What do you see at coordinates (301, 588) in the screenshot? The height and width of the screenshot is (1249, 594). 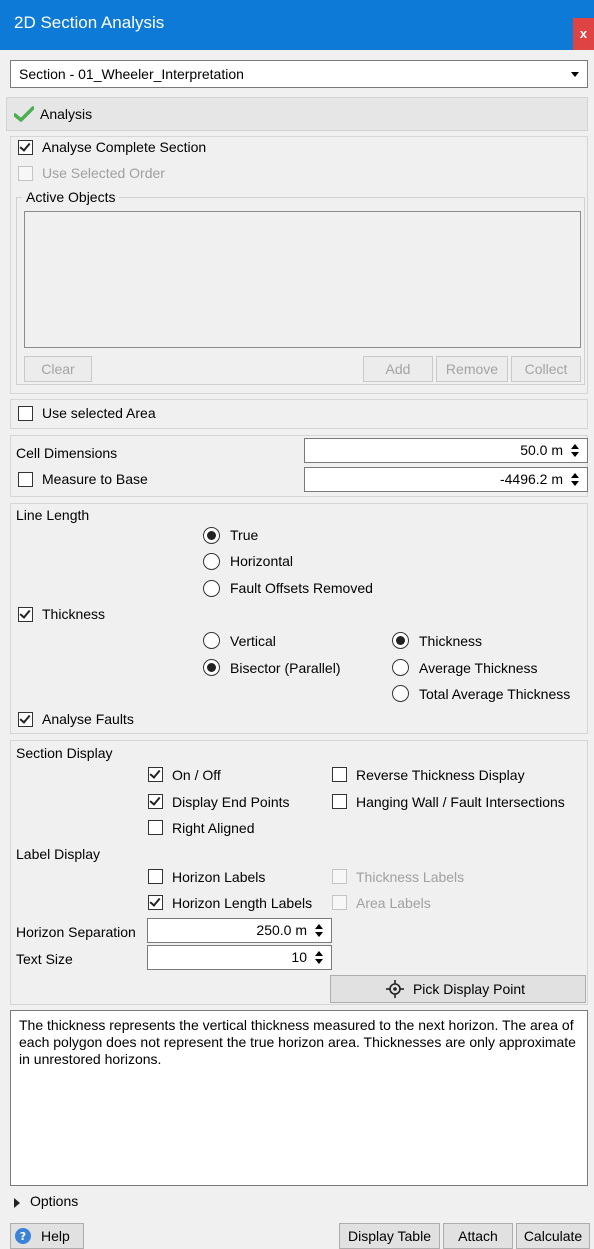 I see `fault-offsets-removed-label: Fault Offsets Removed` at bounding box center [301, 588].